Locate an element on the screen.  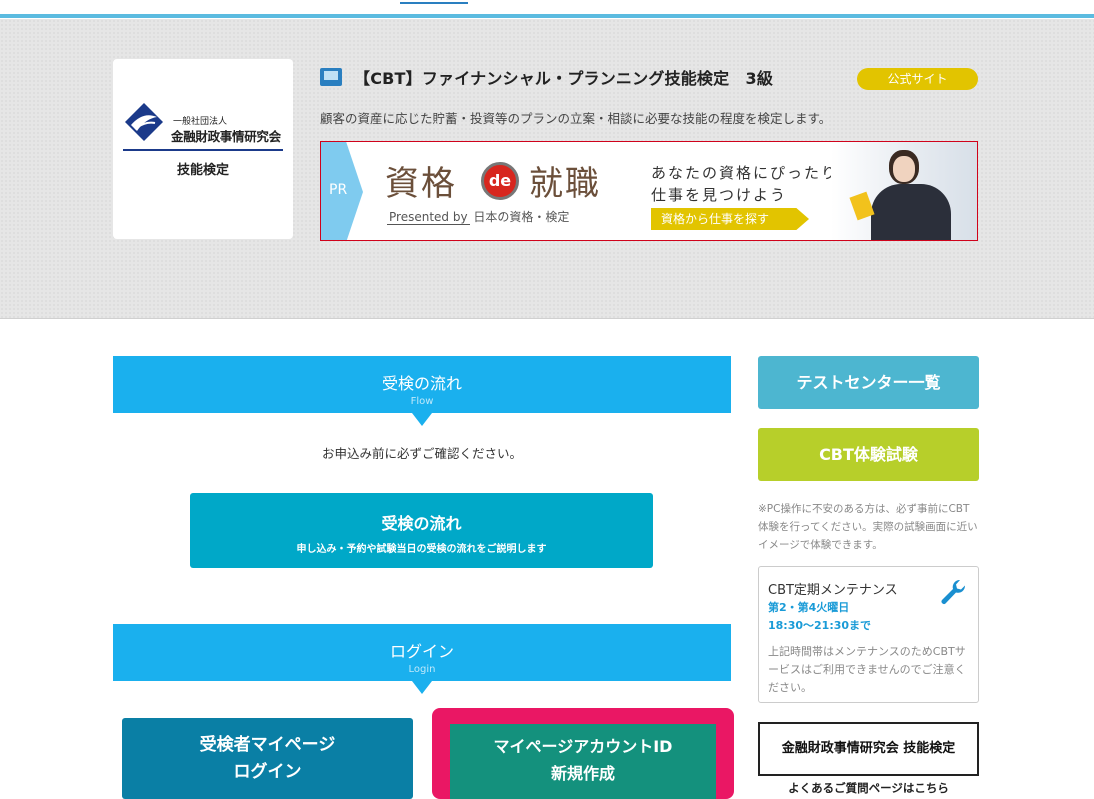
maintenance-schedule: 第2・第4火曜日 18:30～21:30まで is located at coordinates (819, 617).